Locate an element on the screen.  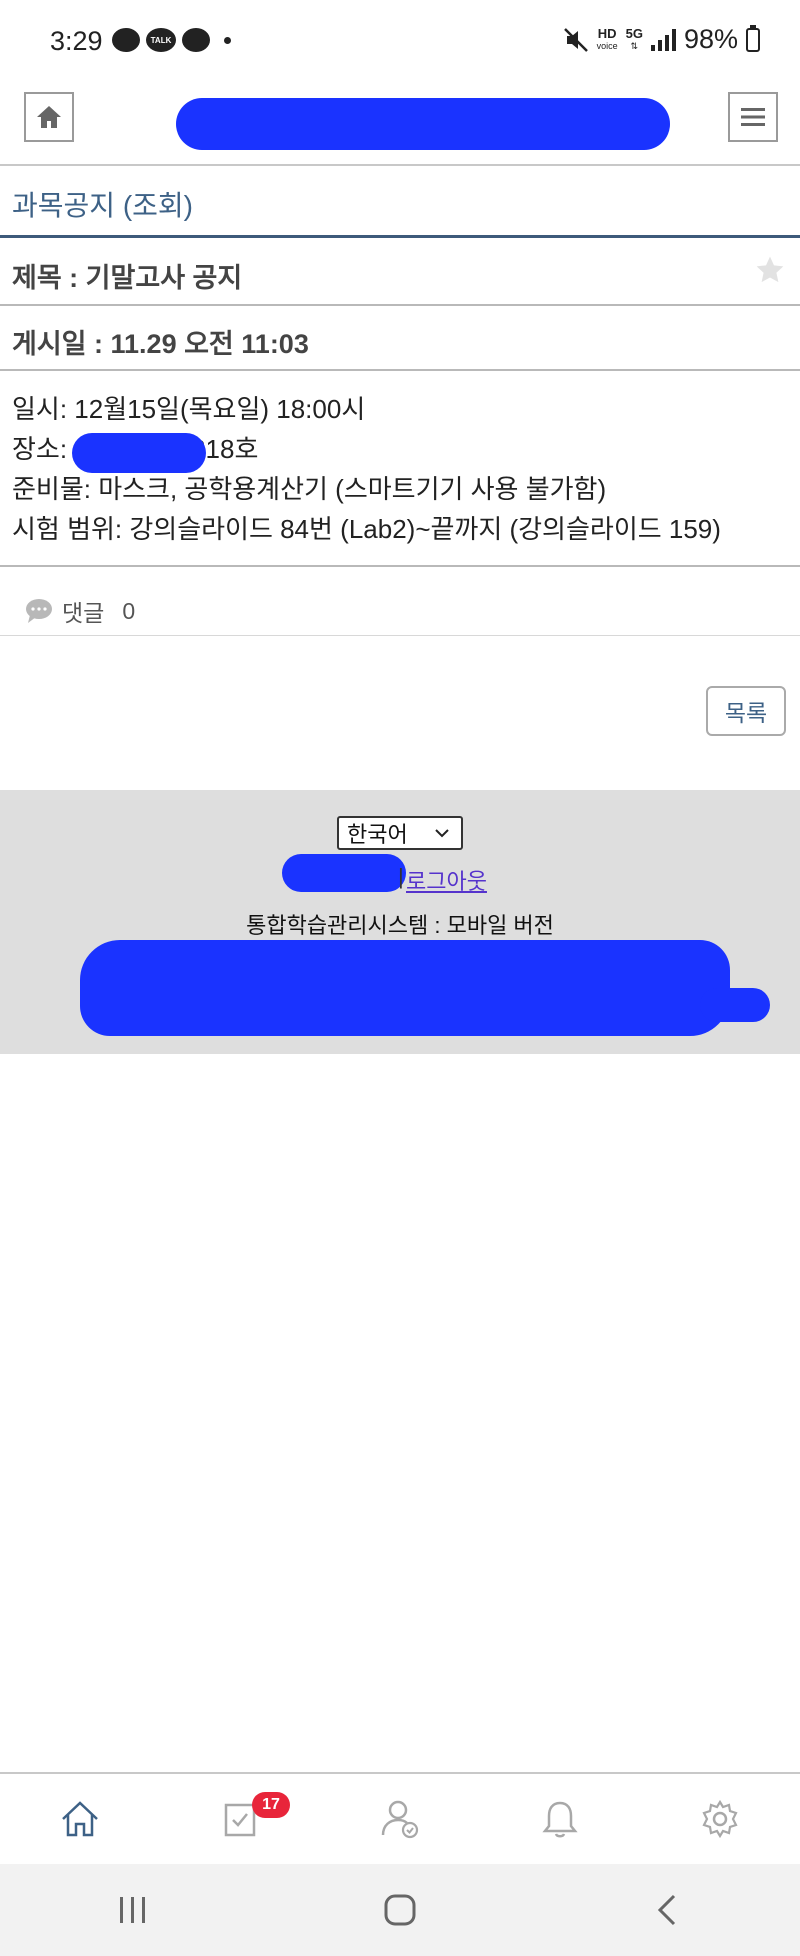
battery-icon is located at coordinates (753, 38).